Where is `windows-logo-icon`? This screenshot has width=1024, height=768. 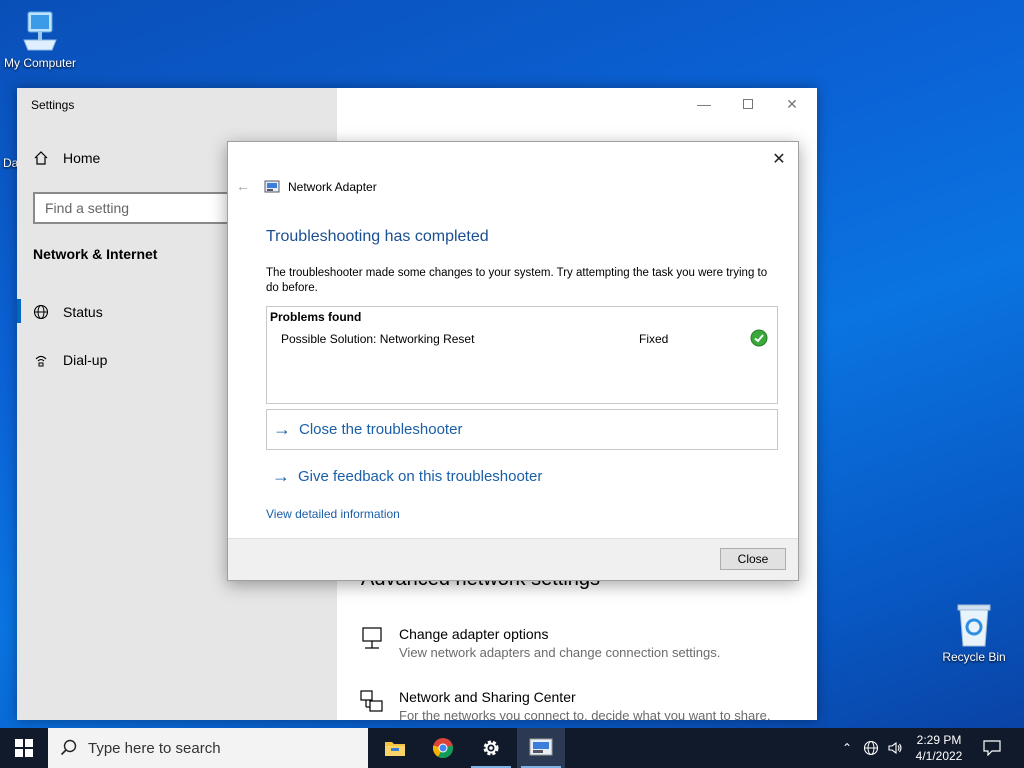 windows-logo-icon is located at coordinates (24, 748).